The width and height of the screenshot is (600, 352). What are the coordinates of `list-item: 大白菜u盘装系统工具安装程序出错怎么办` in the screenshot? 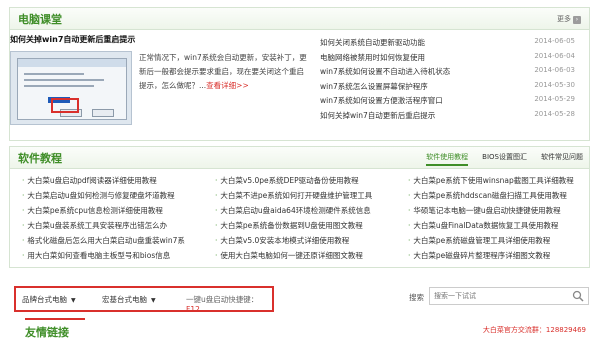 It's located at (112, 227).